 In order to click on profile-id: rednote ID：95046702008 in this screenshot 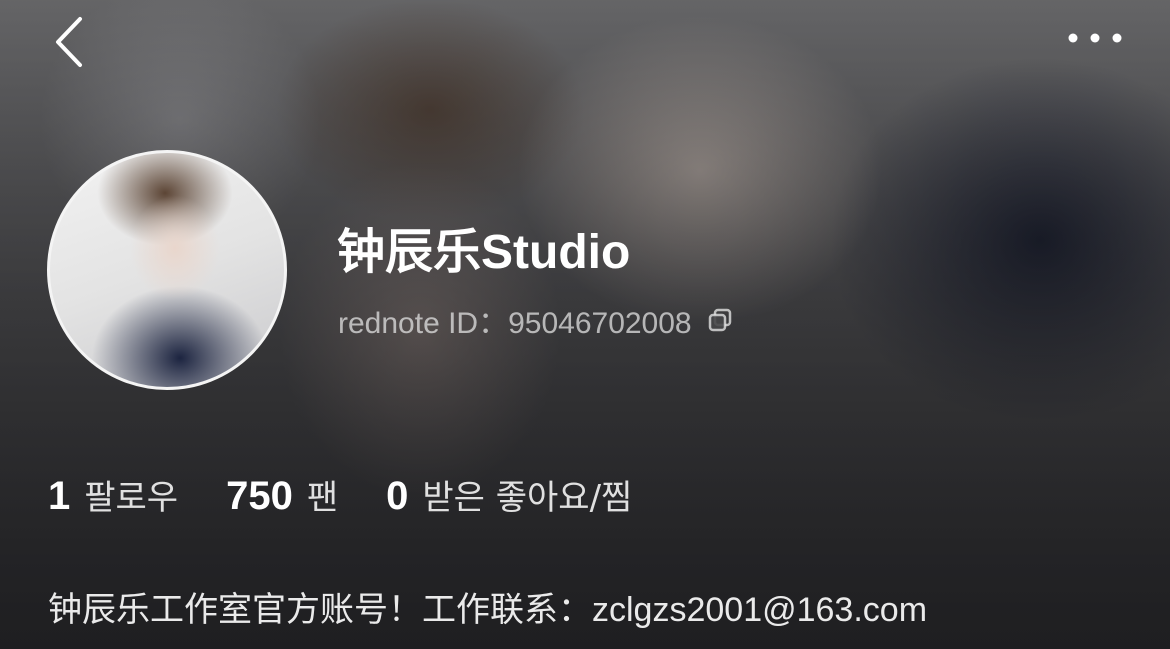, I will do `click(515, 323)`.